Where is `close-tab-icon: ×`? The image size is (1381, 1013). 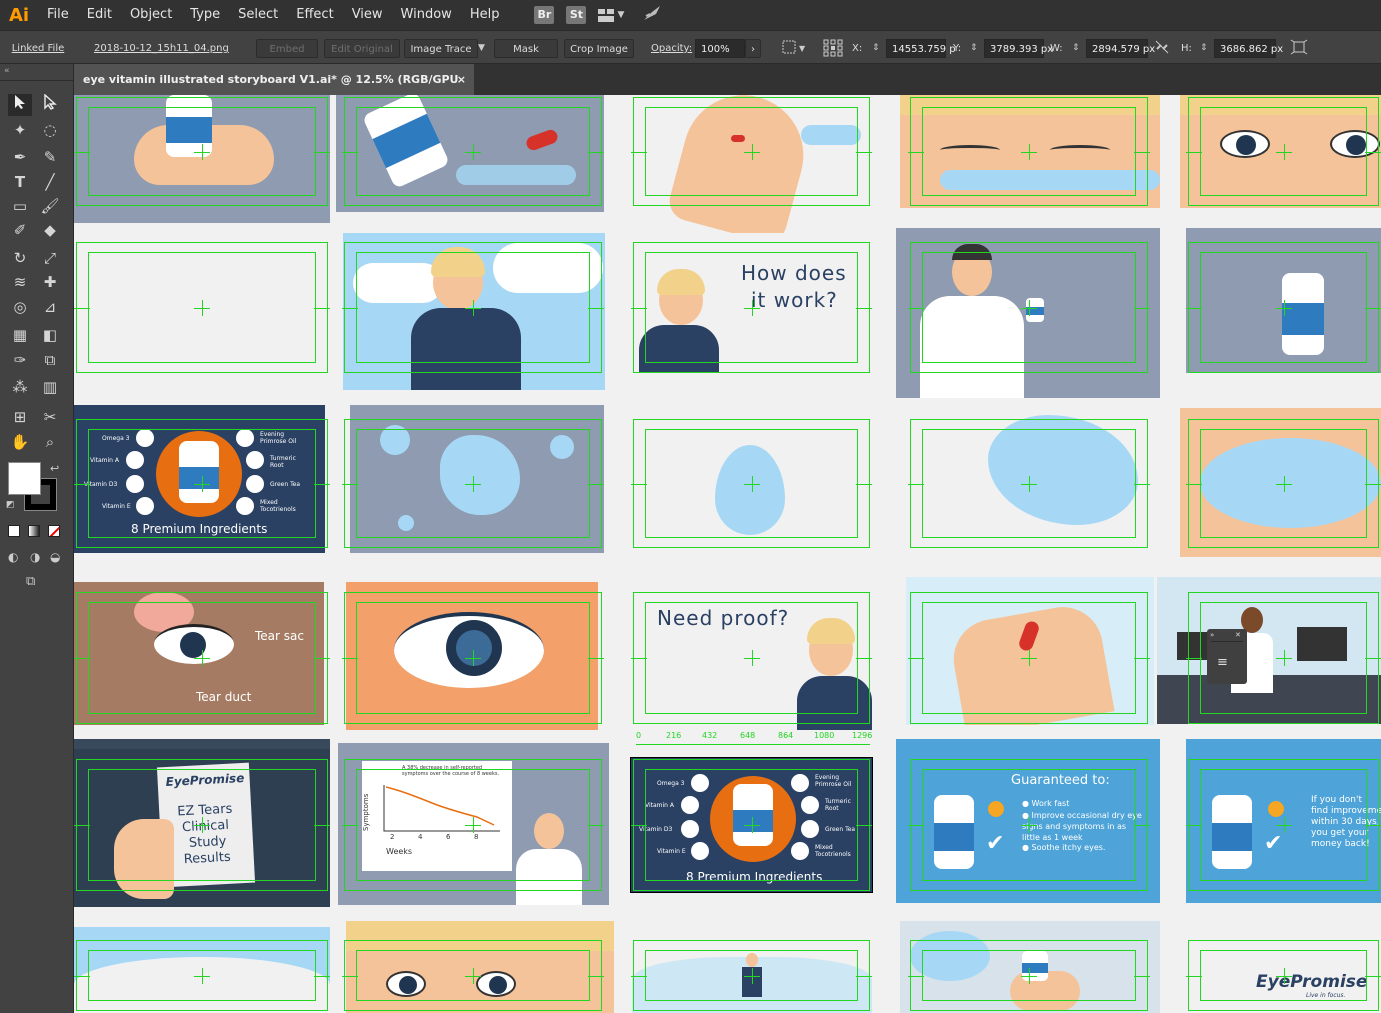
close-tab-icon: × is located at coordinates (461, 79).